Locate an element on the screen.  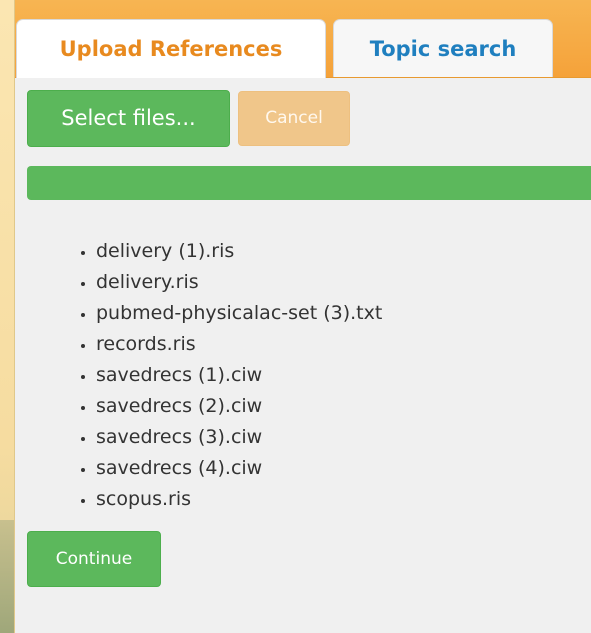
file-list-item: savedrecs (2).ciw is located at coordinates (239, 406).